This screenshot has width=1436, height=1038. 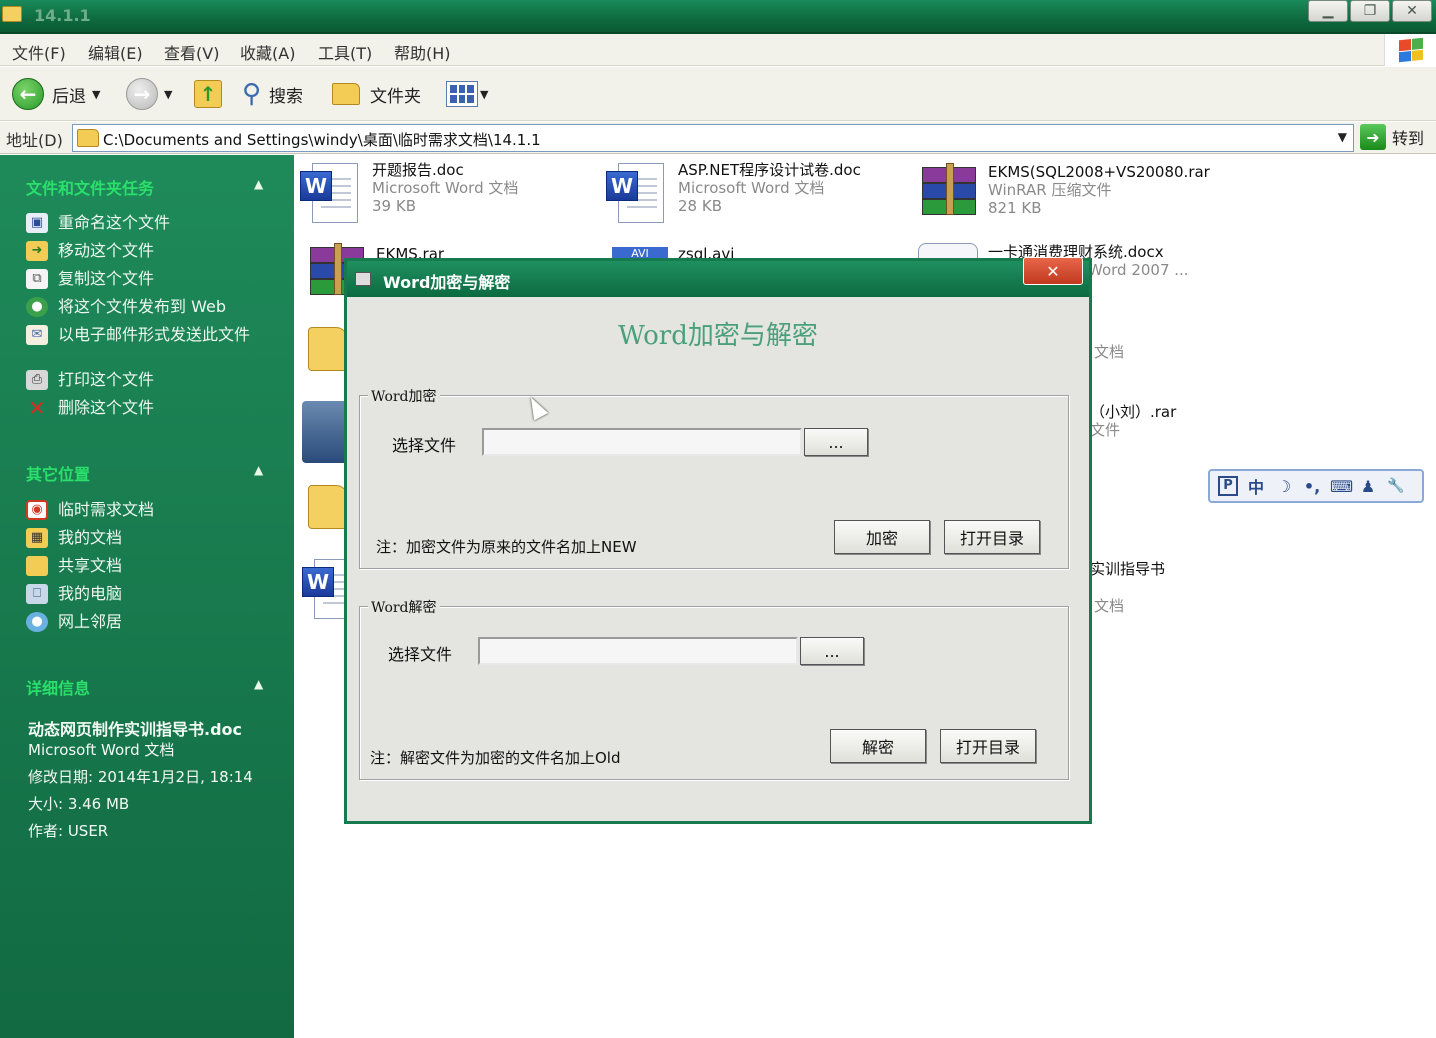 I want to click on folders-button: 文件夹, so click(x=376, y=94).